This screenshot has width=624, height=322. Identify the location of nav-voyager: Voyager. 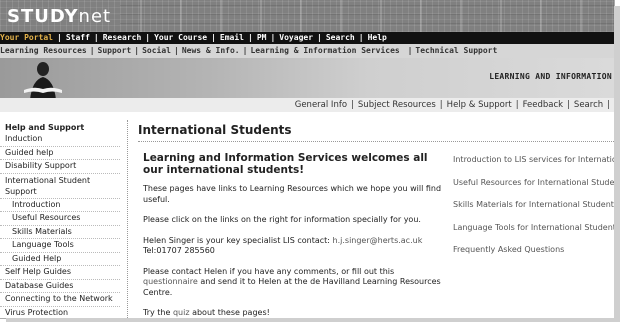
(296, 38).